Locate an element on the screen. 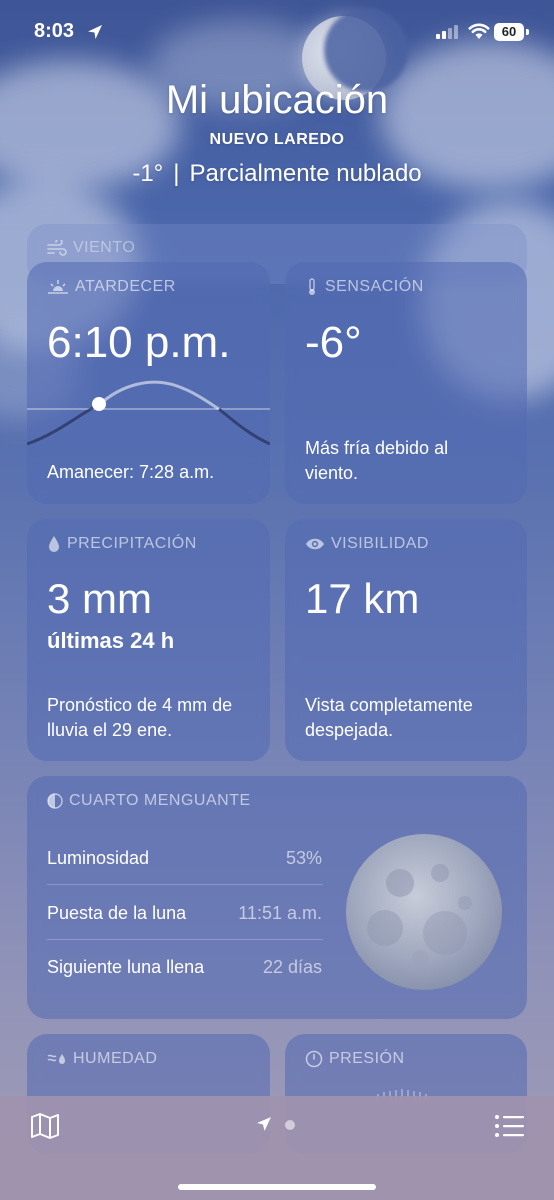 This screenshot has height=1200, width=554. thermometer-icon is located at coordinates (312, 286).